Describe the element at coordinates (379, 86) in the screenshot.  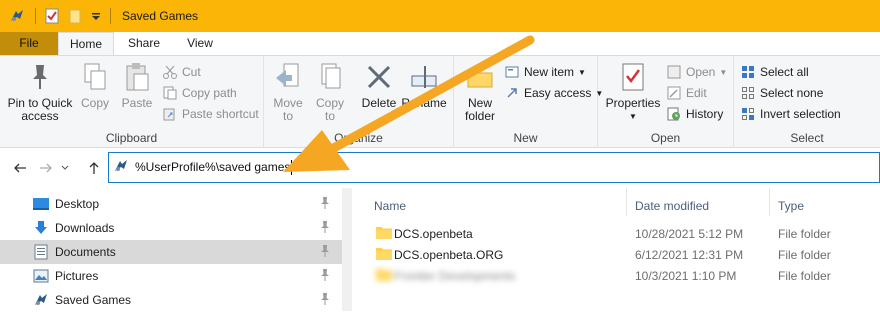
I see `delete-button: Delete` at that location.